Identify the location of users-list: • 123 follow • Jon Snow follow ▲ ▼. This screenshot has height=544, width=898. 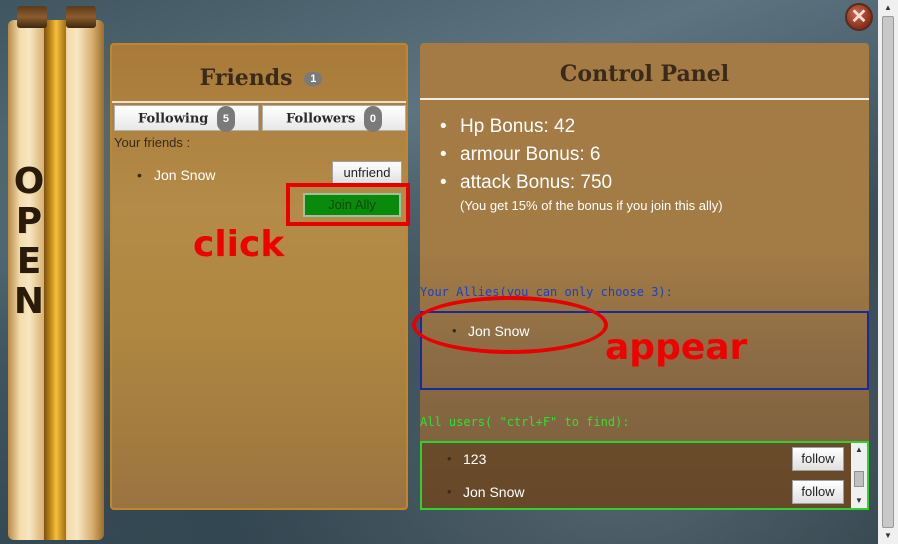
(644, 475).